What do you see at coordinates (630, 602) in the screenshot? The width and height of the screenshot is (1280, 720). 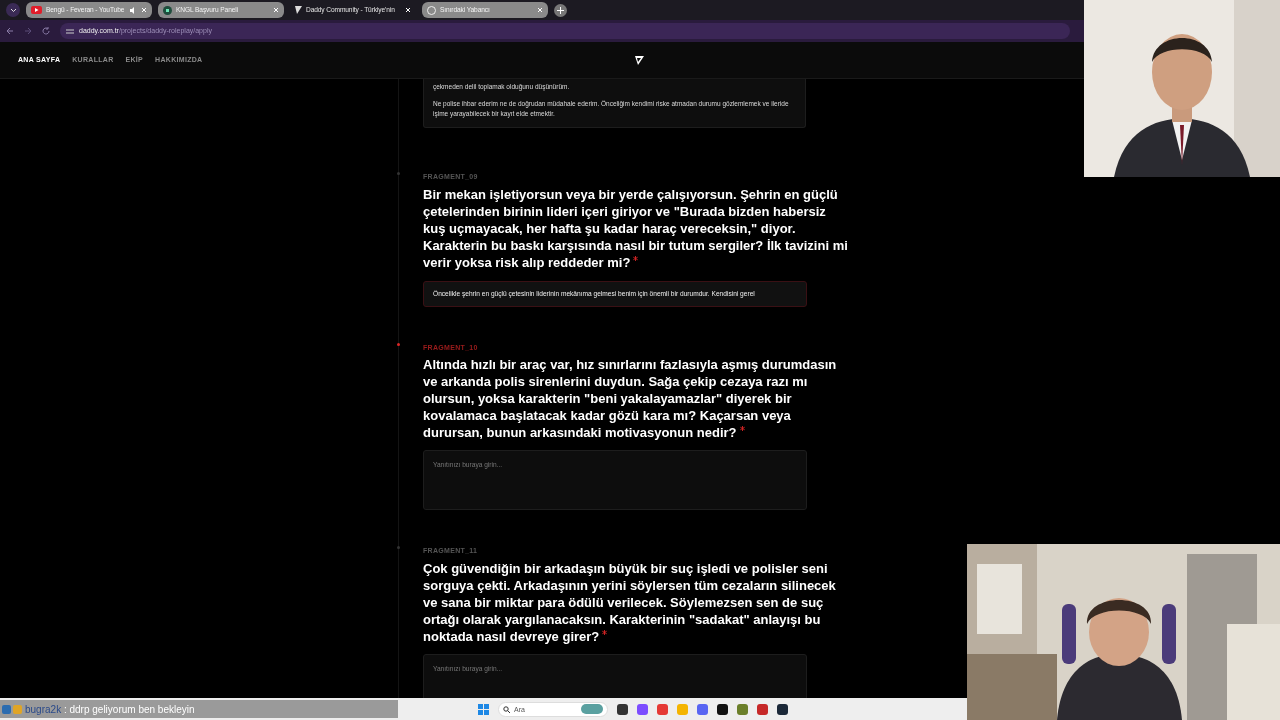 I see `question-text: Çok güvendiğin bir arkadaşın büyük bir suç işledi ve polisler seni sorguya çekti. Arkadaşının yerini söylersen tüm cezaların silinecek ve sana bir miktar para ödülü verilecek. Söylemezsen sen de suç ortağı olarak yargılanacaksın. Karakterinin "sadakat" anlayışı bu noktada nasıl devreye girer?` at bounding box center [630, 602].